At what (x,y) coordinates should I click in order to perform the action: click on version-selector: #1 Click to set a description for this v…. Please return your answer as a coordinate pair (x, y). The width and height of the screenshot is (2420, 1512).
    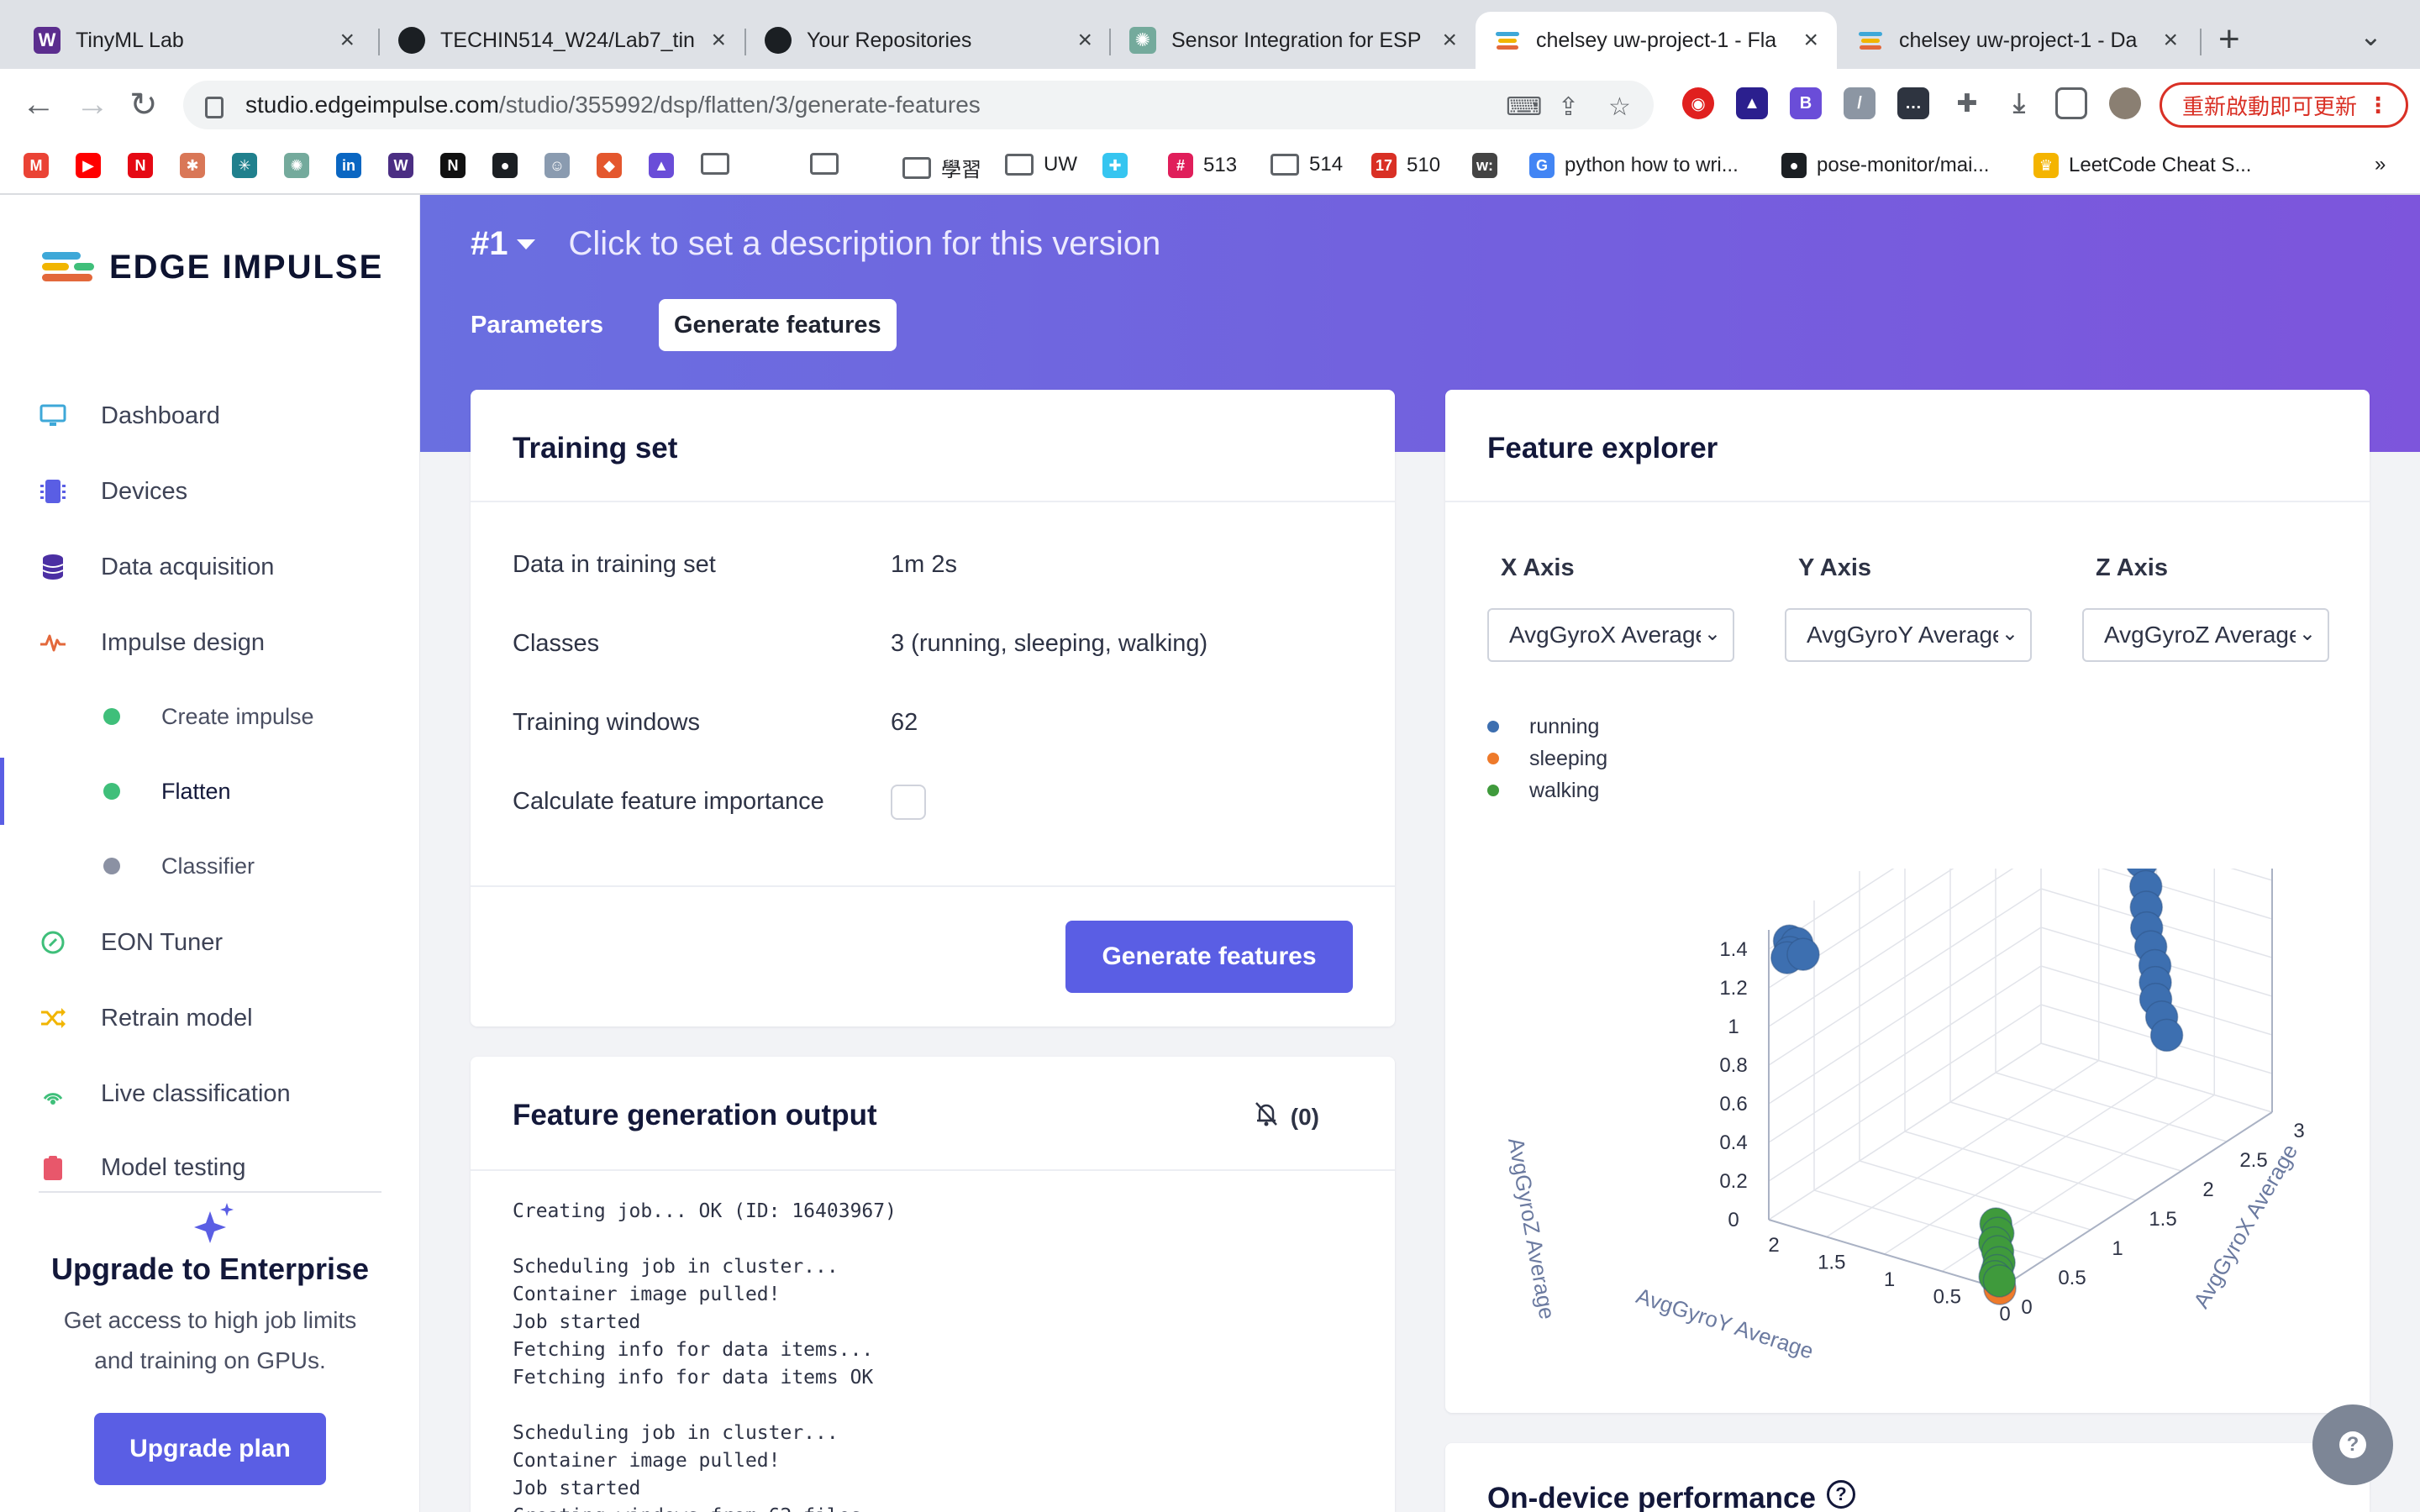
    Looking at the image, I should click on (815, 244).